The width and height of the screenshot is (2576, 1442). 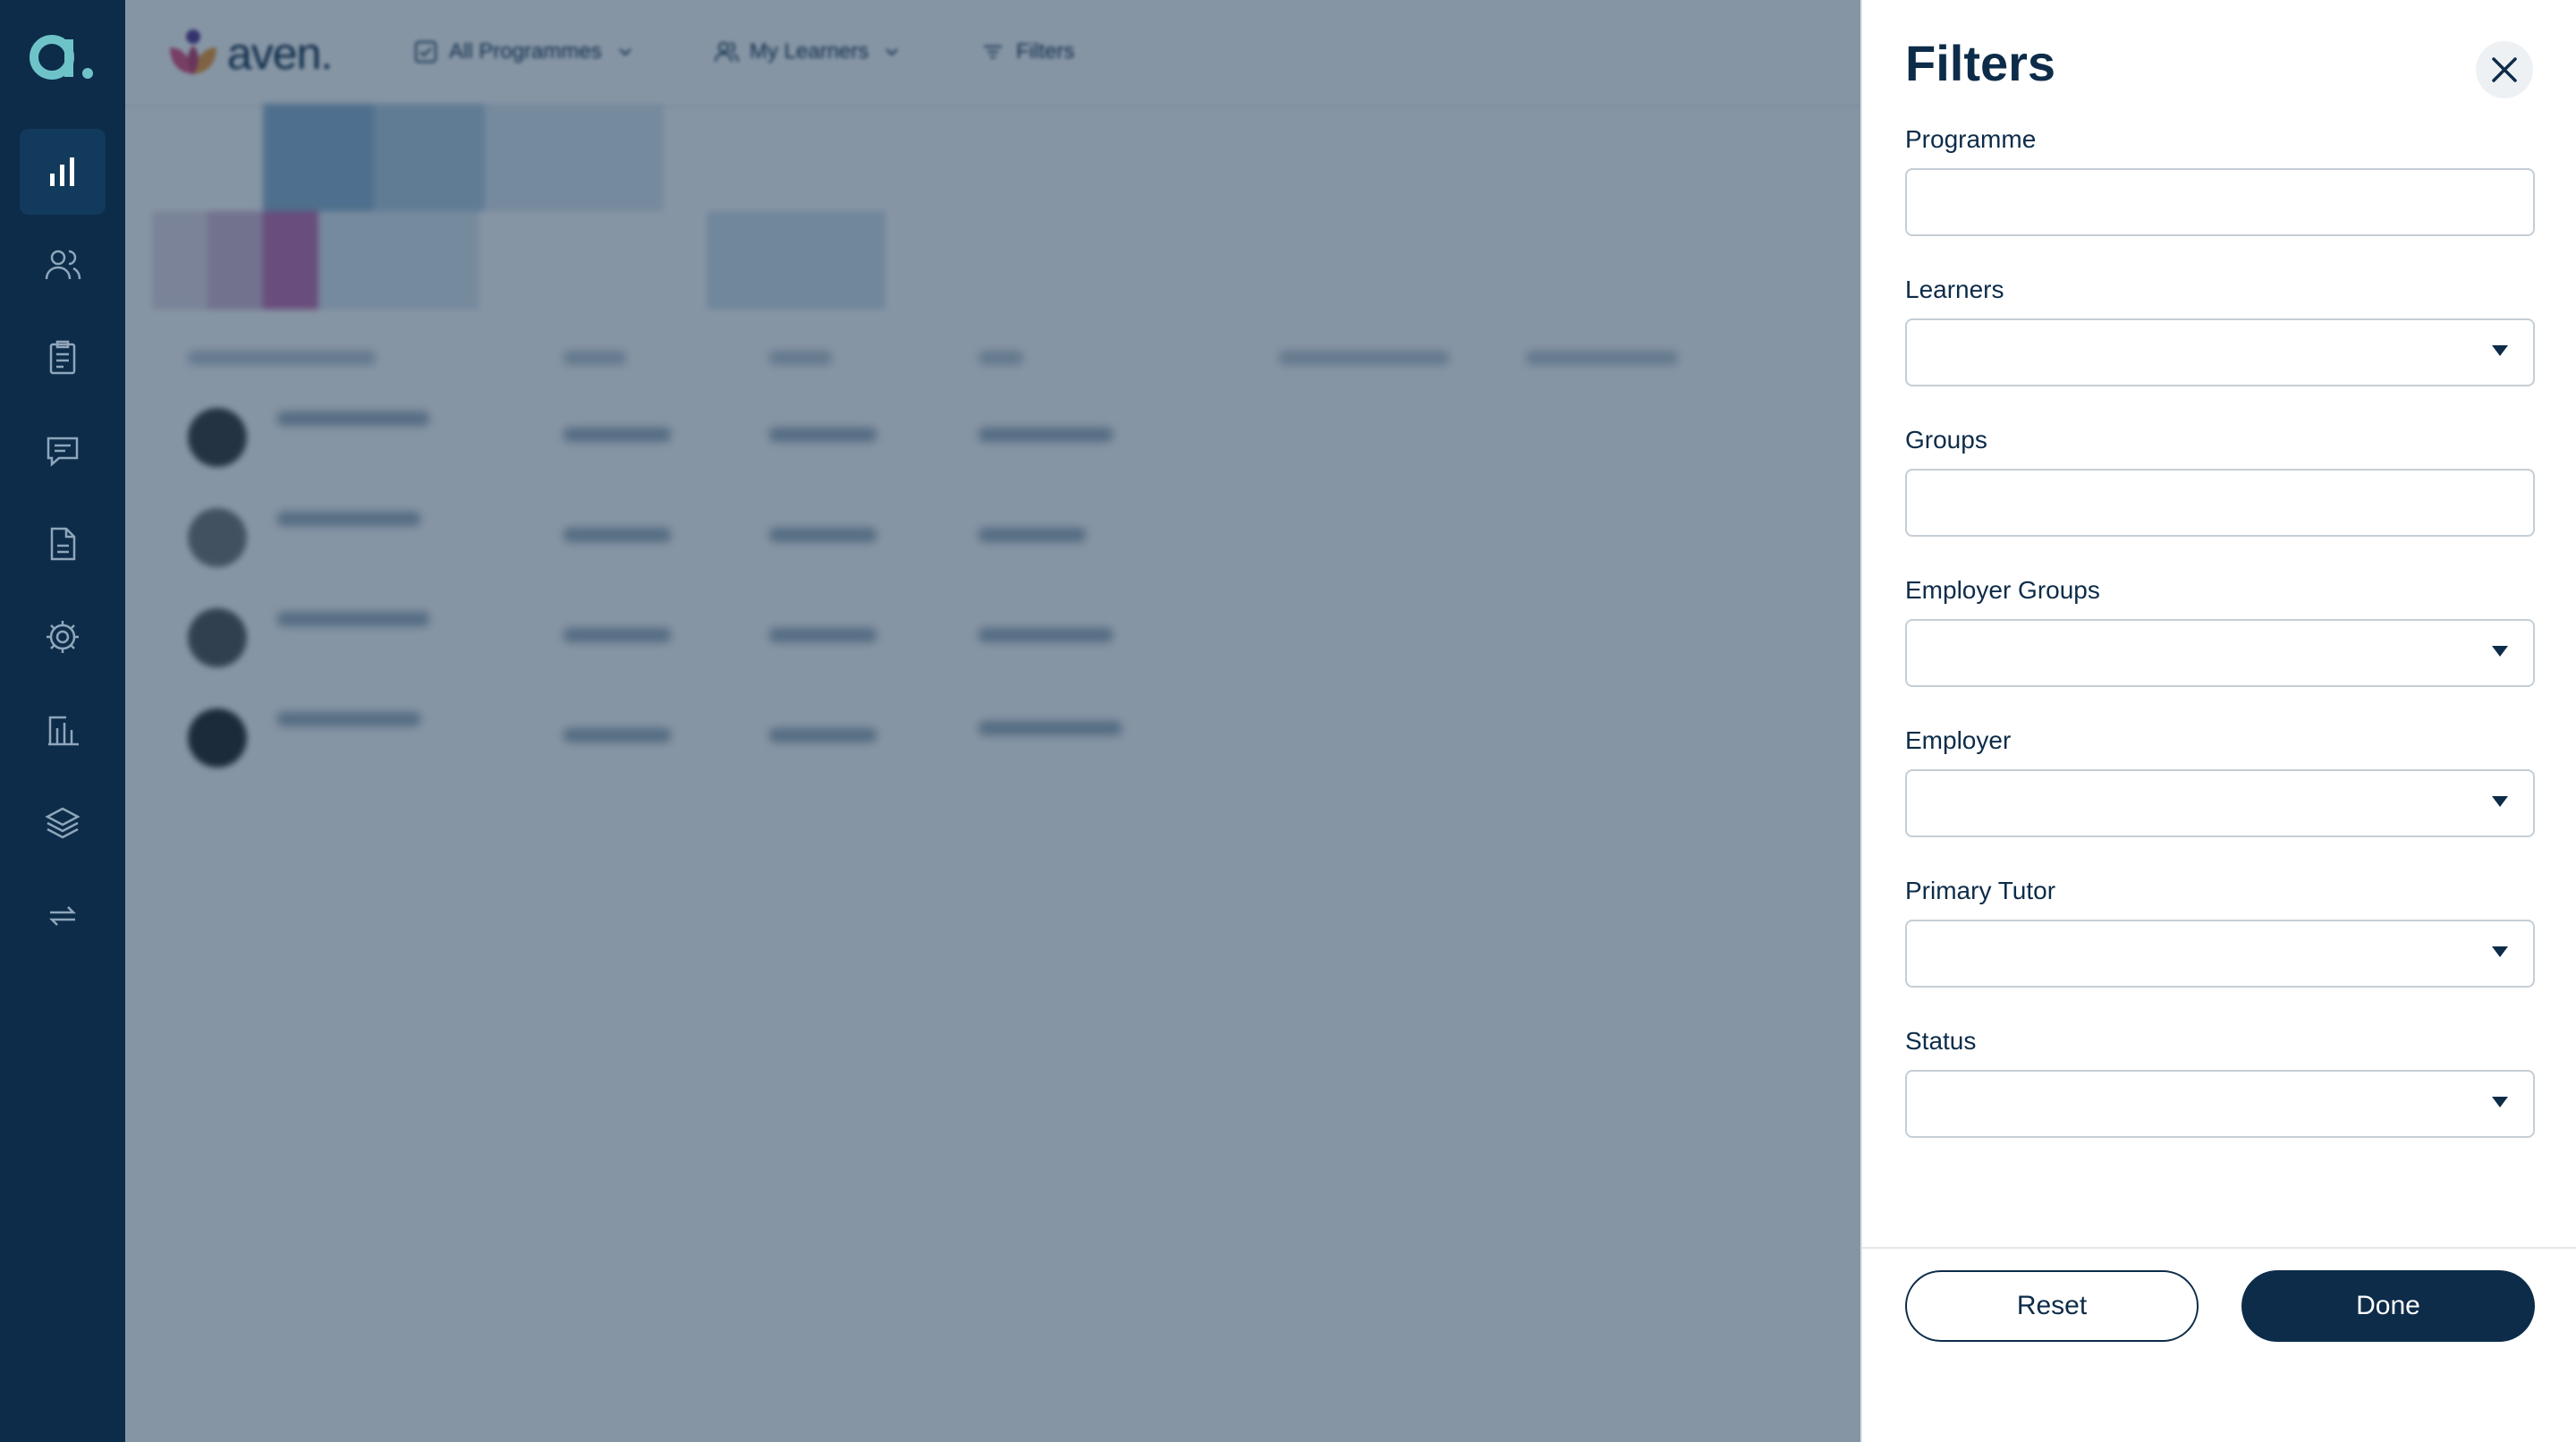 I want to click on gear-icon, so click(x=63, y=637).